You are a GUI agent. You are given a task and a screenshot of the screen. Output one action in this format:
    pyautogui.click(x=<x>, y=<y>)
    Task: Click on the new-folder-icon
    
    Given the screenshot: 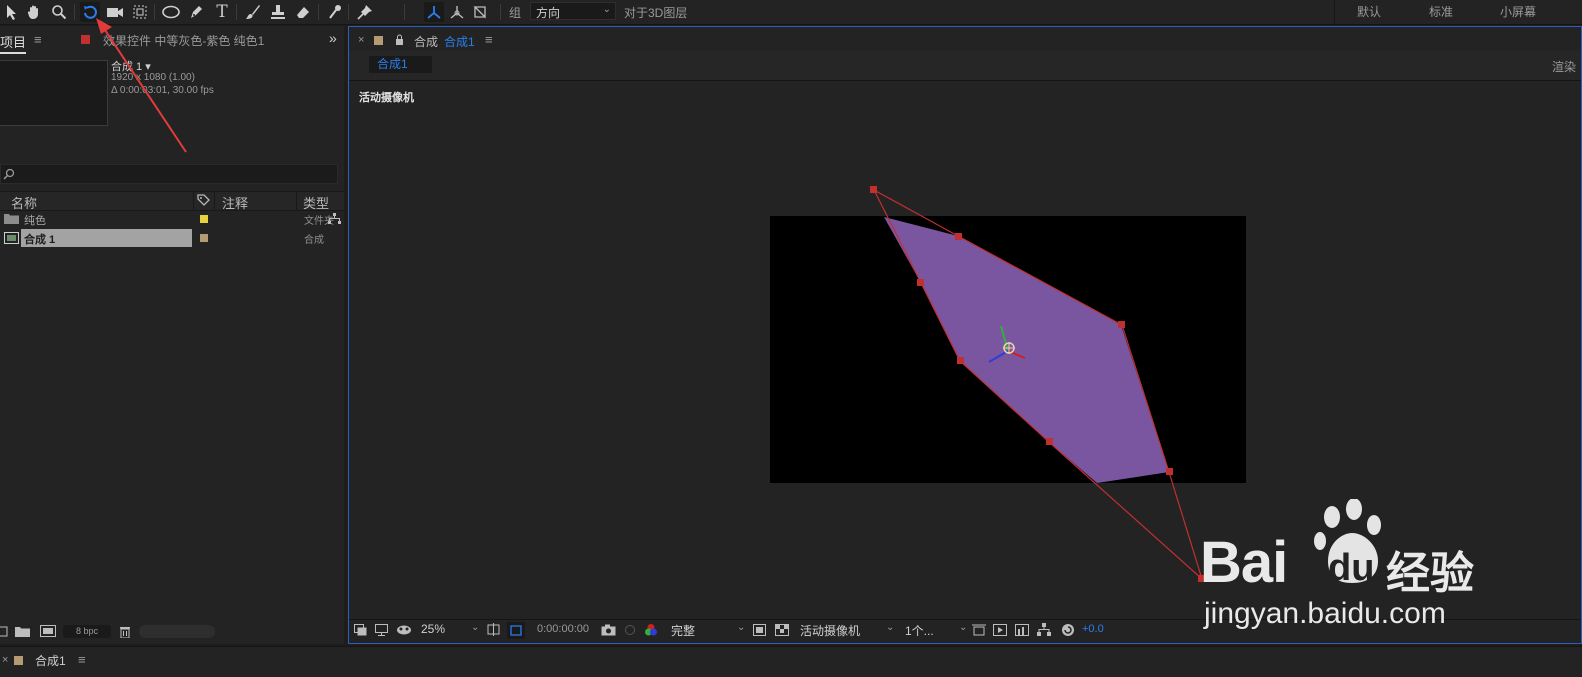 What is the action you would take?
    pyautogui.click(x=22, y=631)
    